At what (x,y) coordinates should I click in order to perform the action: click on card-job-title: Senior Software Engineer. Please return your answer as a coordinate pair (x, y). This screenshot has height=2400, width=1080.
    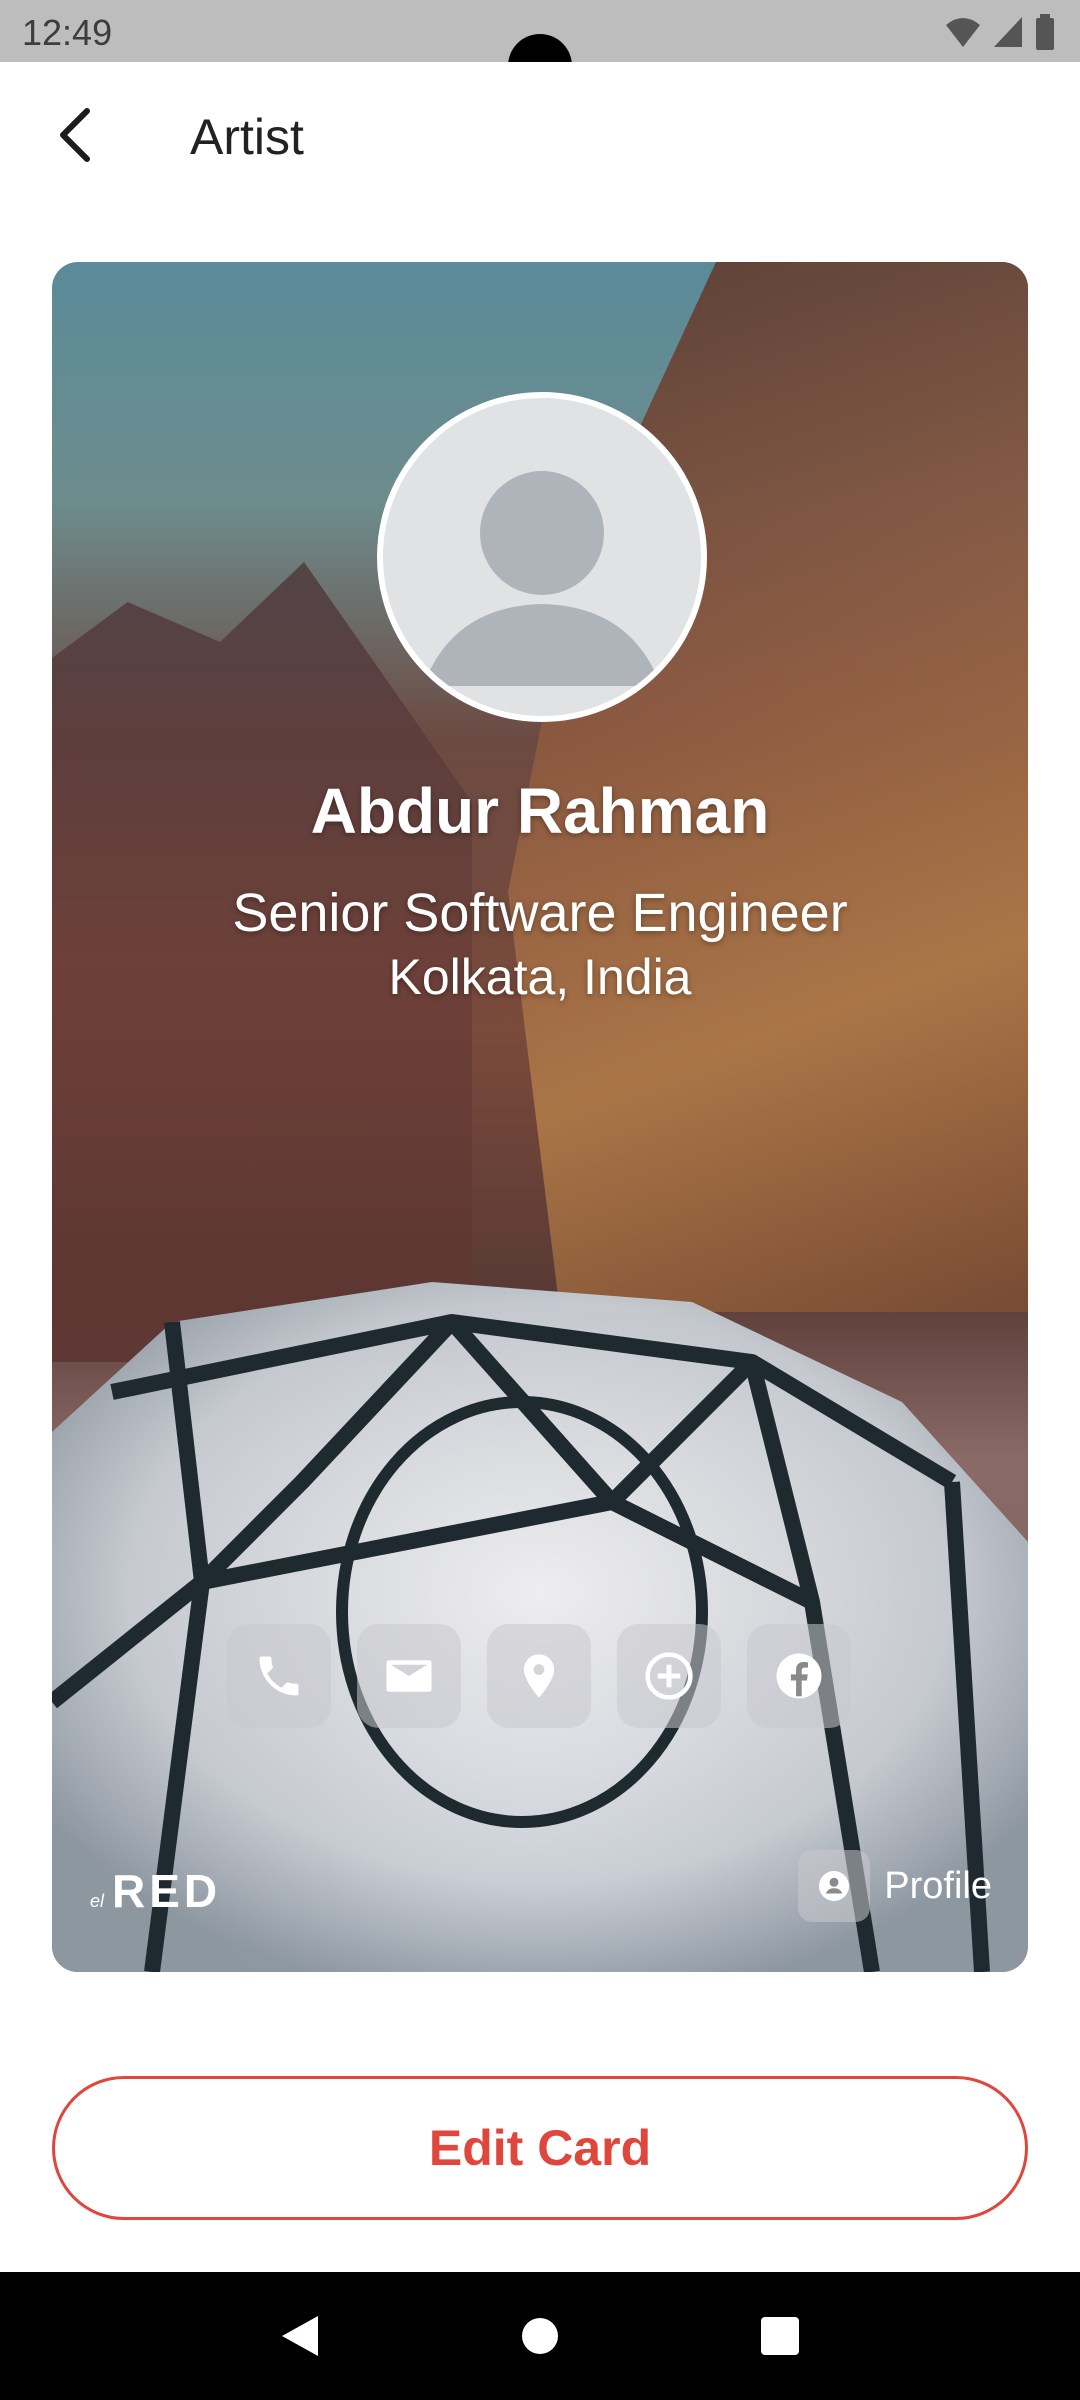
    Looking at the image, I should click on (540, 913).